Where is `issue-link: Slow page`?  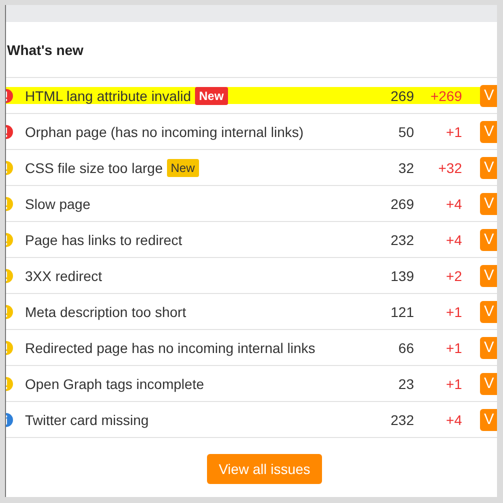
issue-link: Slow page is located at coordinates (57, 204).